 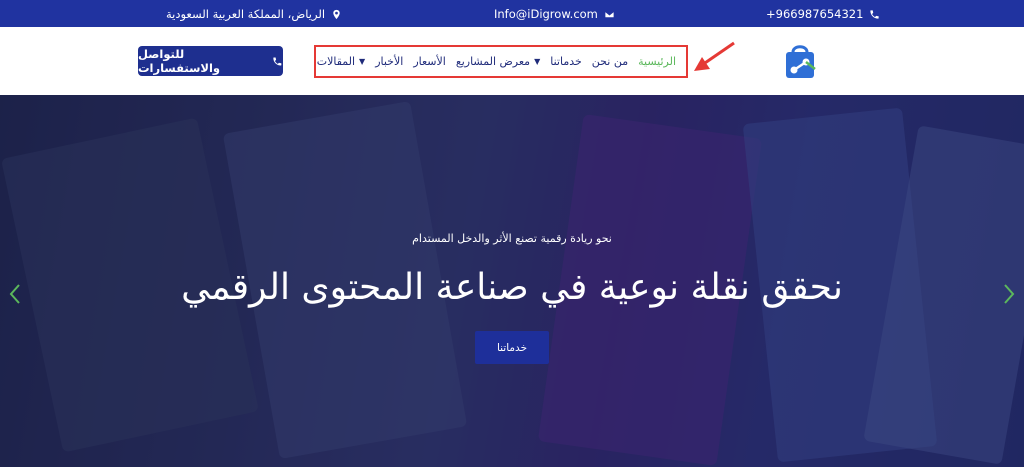 What do you see at coordinates (815, 14) in the screenshot?
I see `topbar-phone-text: +966987654321` at bounding box center [815, 14].